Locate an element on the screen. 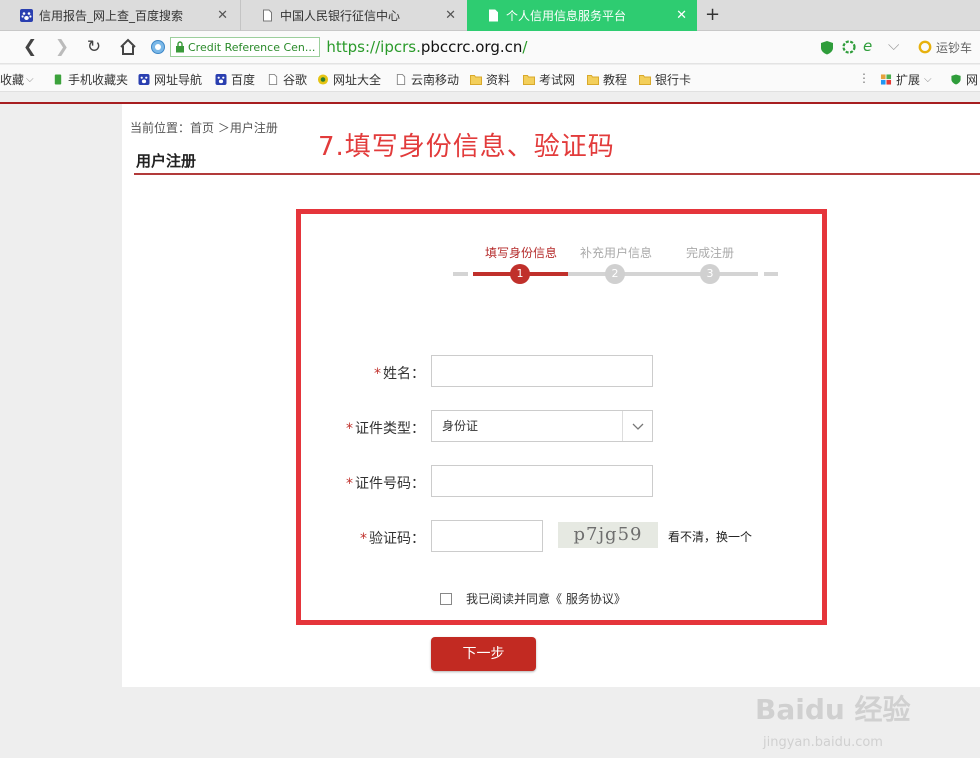 This screenshot has width=980, height=758. tab-baidu-search: 信用报告_网上查_百度搜索 ✕ is located at coordinates (119, 15).